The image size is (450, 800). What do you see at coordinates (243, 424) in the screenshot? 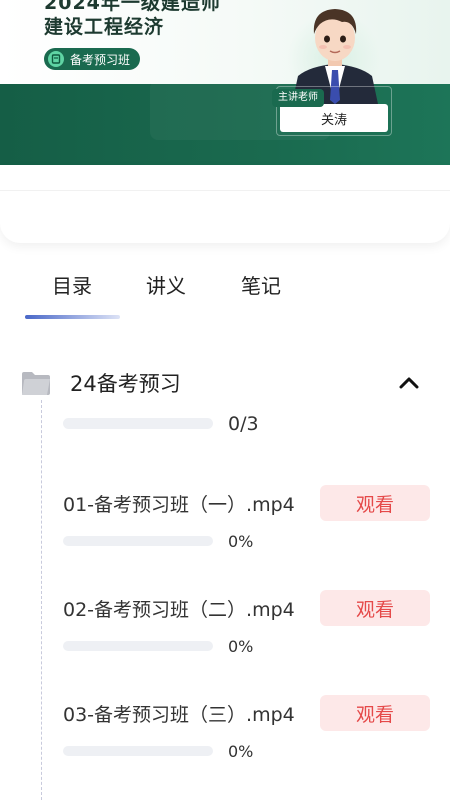
I see `chapter-progress-count: 0/3` at bounding box center [243, 424].